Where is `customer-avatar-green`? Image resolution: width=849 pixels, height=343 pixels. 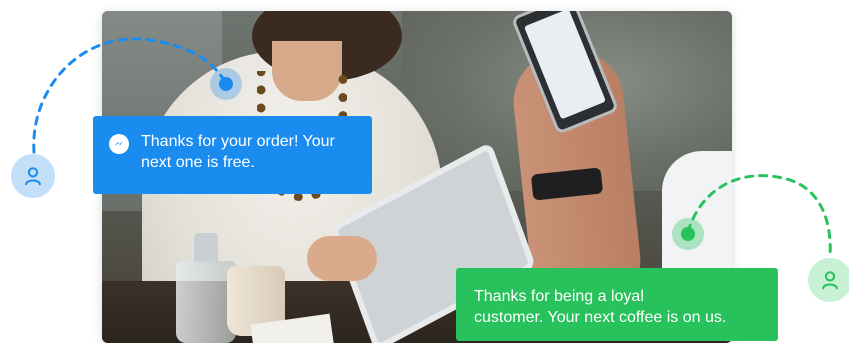 customer-avatar-green is located at coordinates (828, 280).